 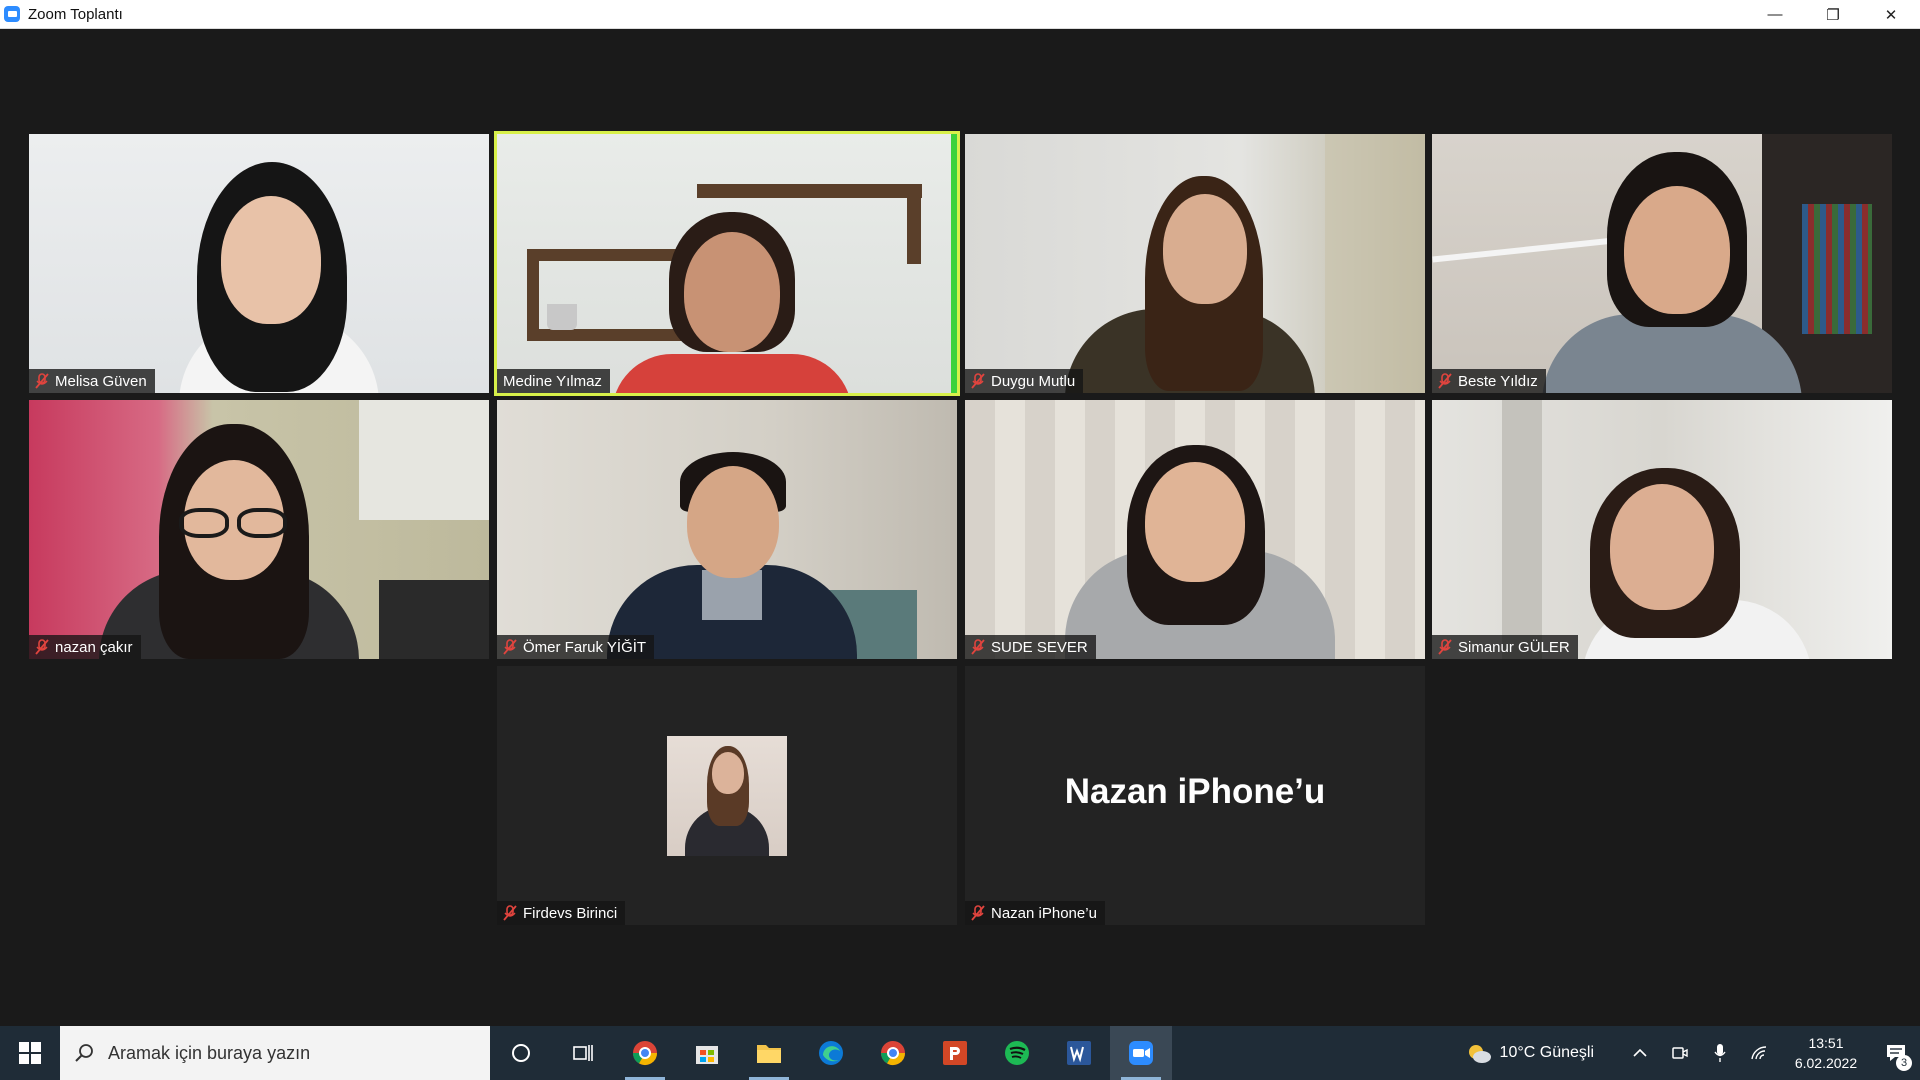 I want to click on participant-display-name: Nazan iPhone’u, so click(x=1195, y=791).